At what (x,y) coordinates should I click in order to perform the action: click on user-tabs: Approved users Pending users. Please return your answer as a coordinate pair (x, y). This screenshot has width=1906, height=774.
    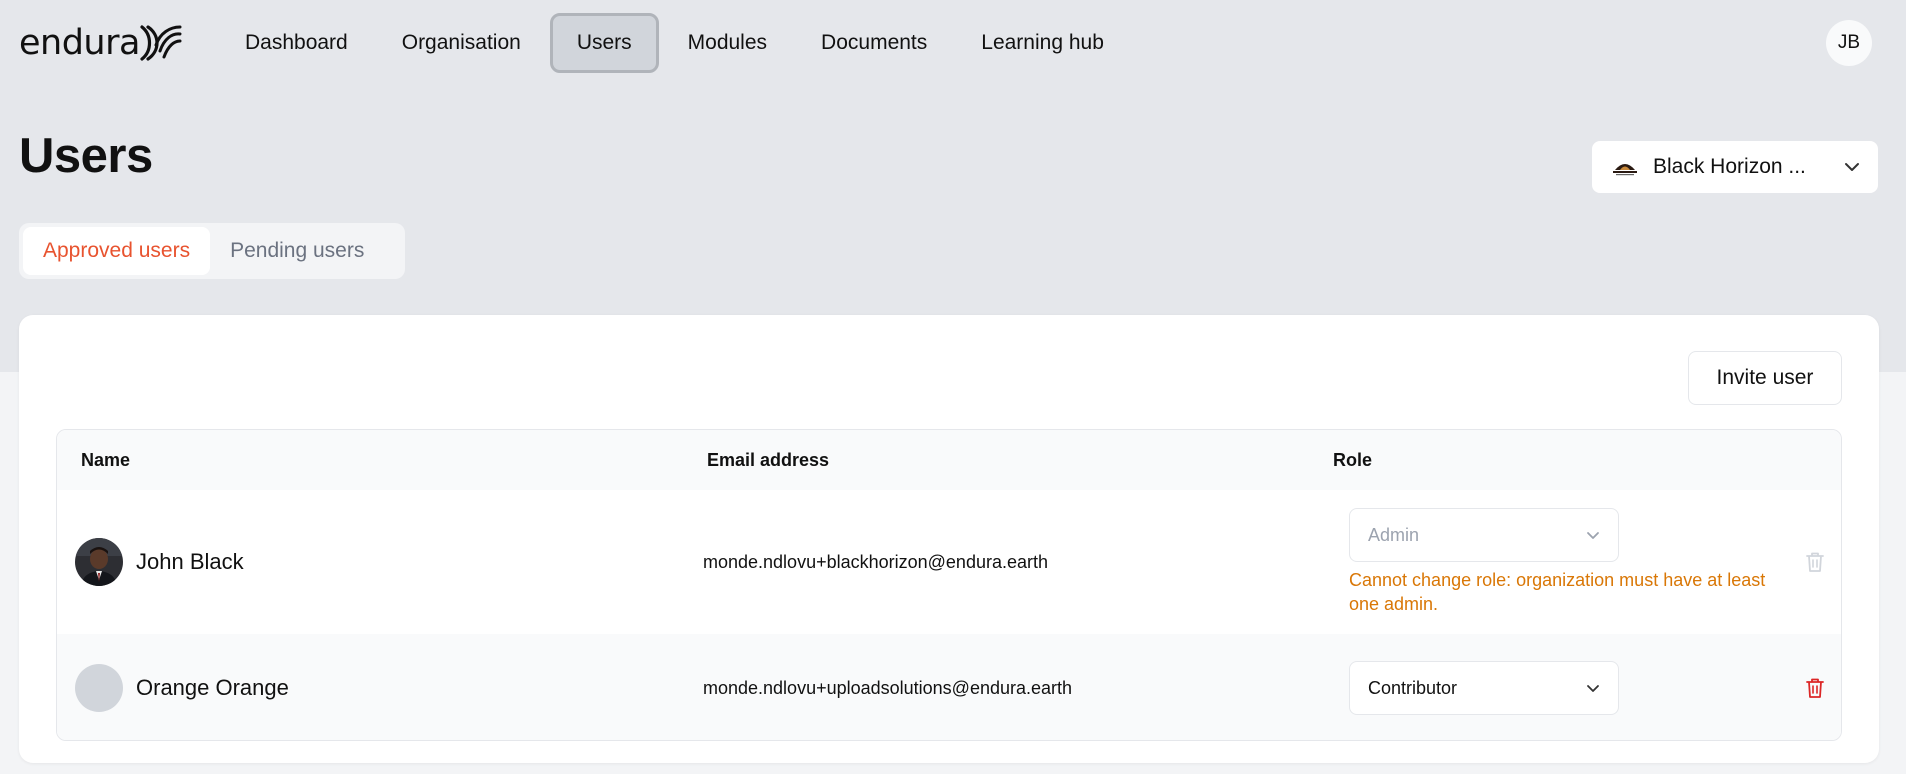
    Looking at the image, I should click on (212, 251).